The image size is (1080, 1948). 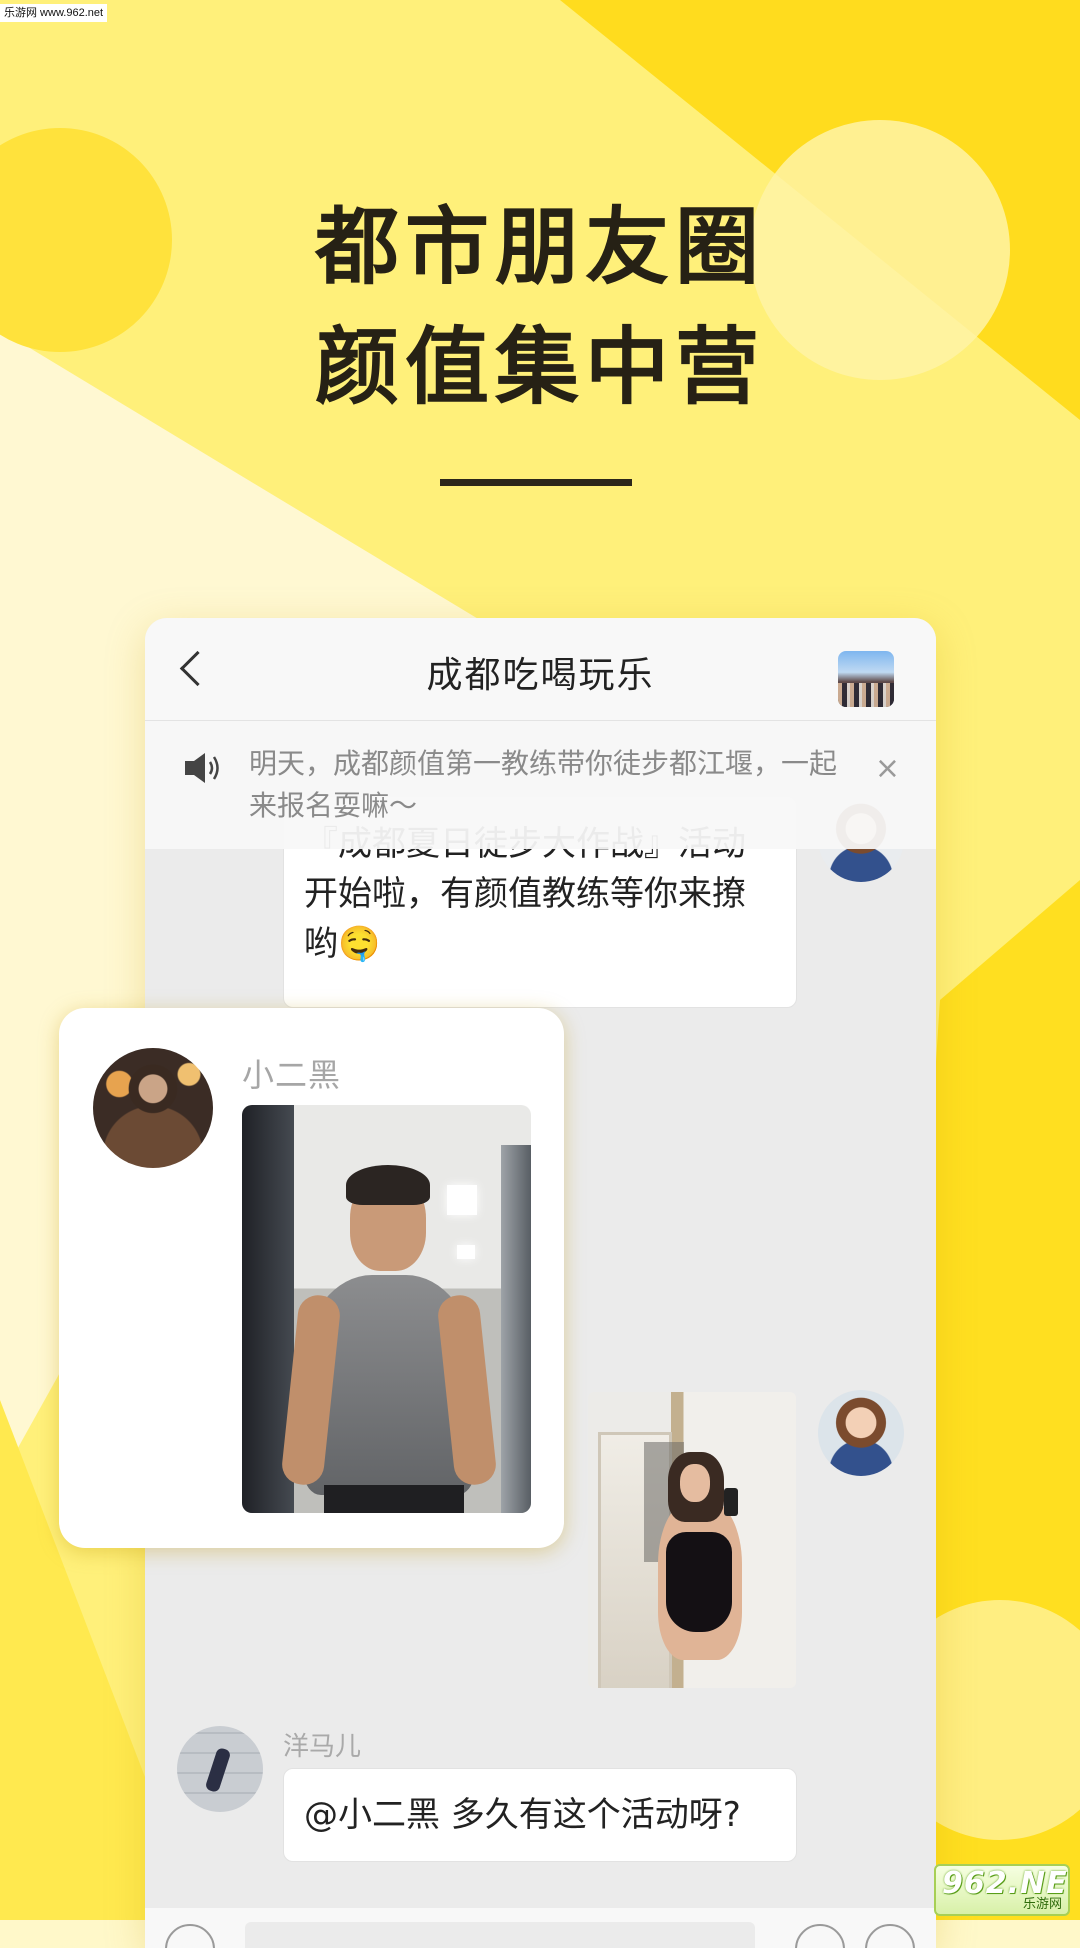 I want to click on close-icon: ×, so click(x=887, y=768).